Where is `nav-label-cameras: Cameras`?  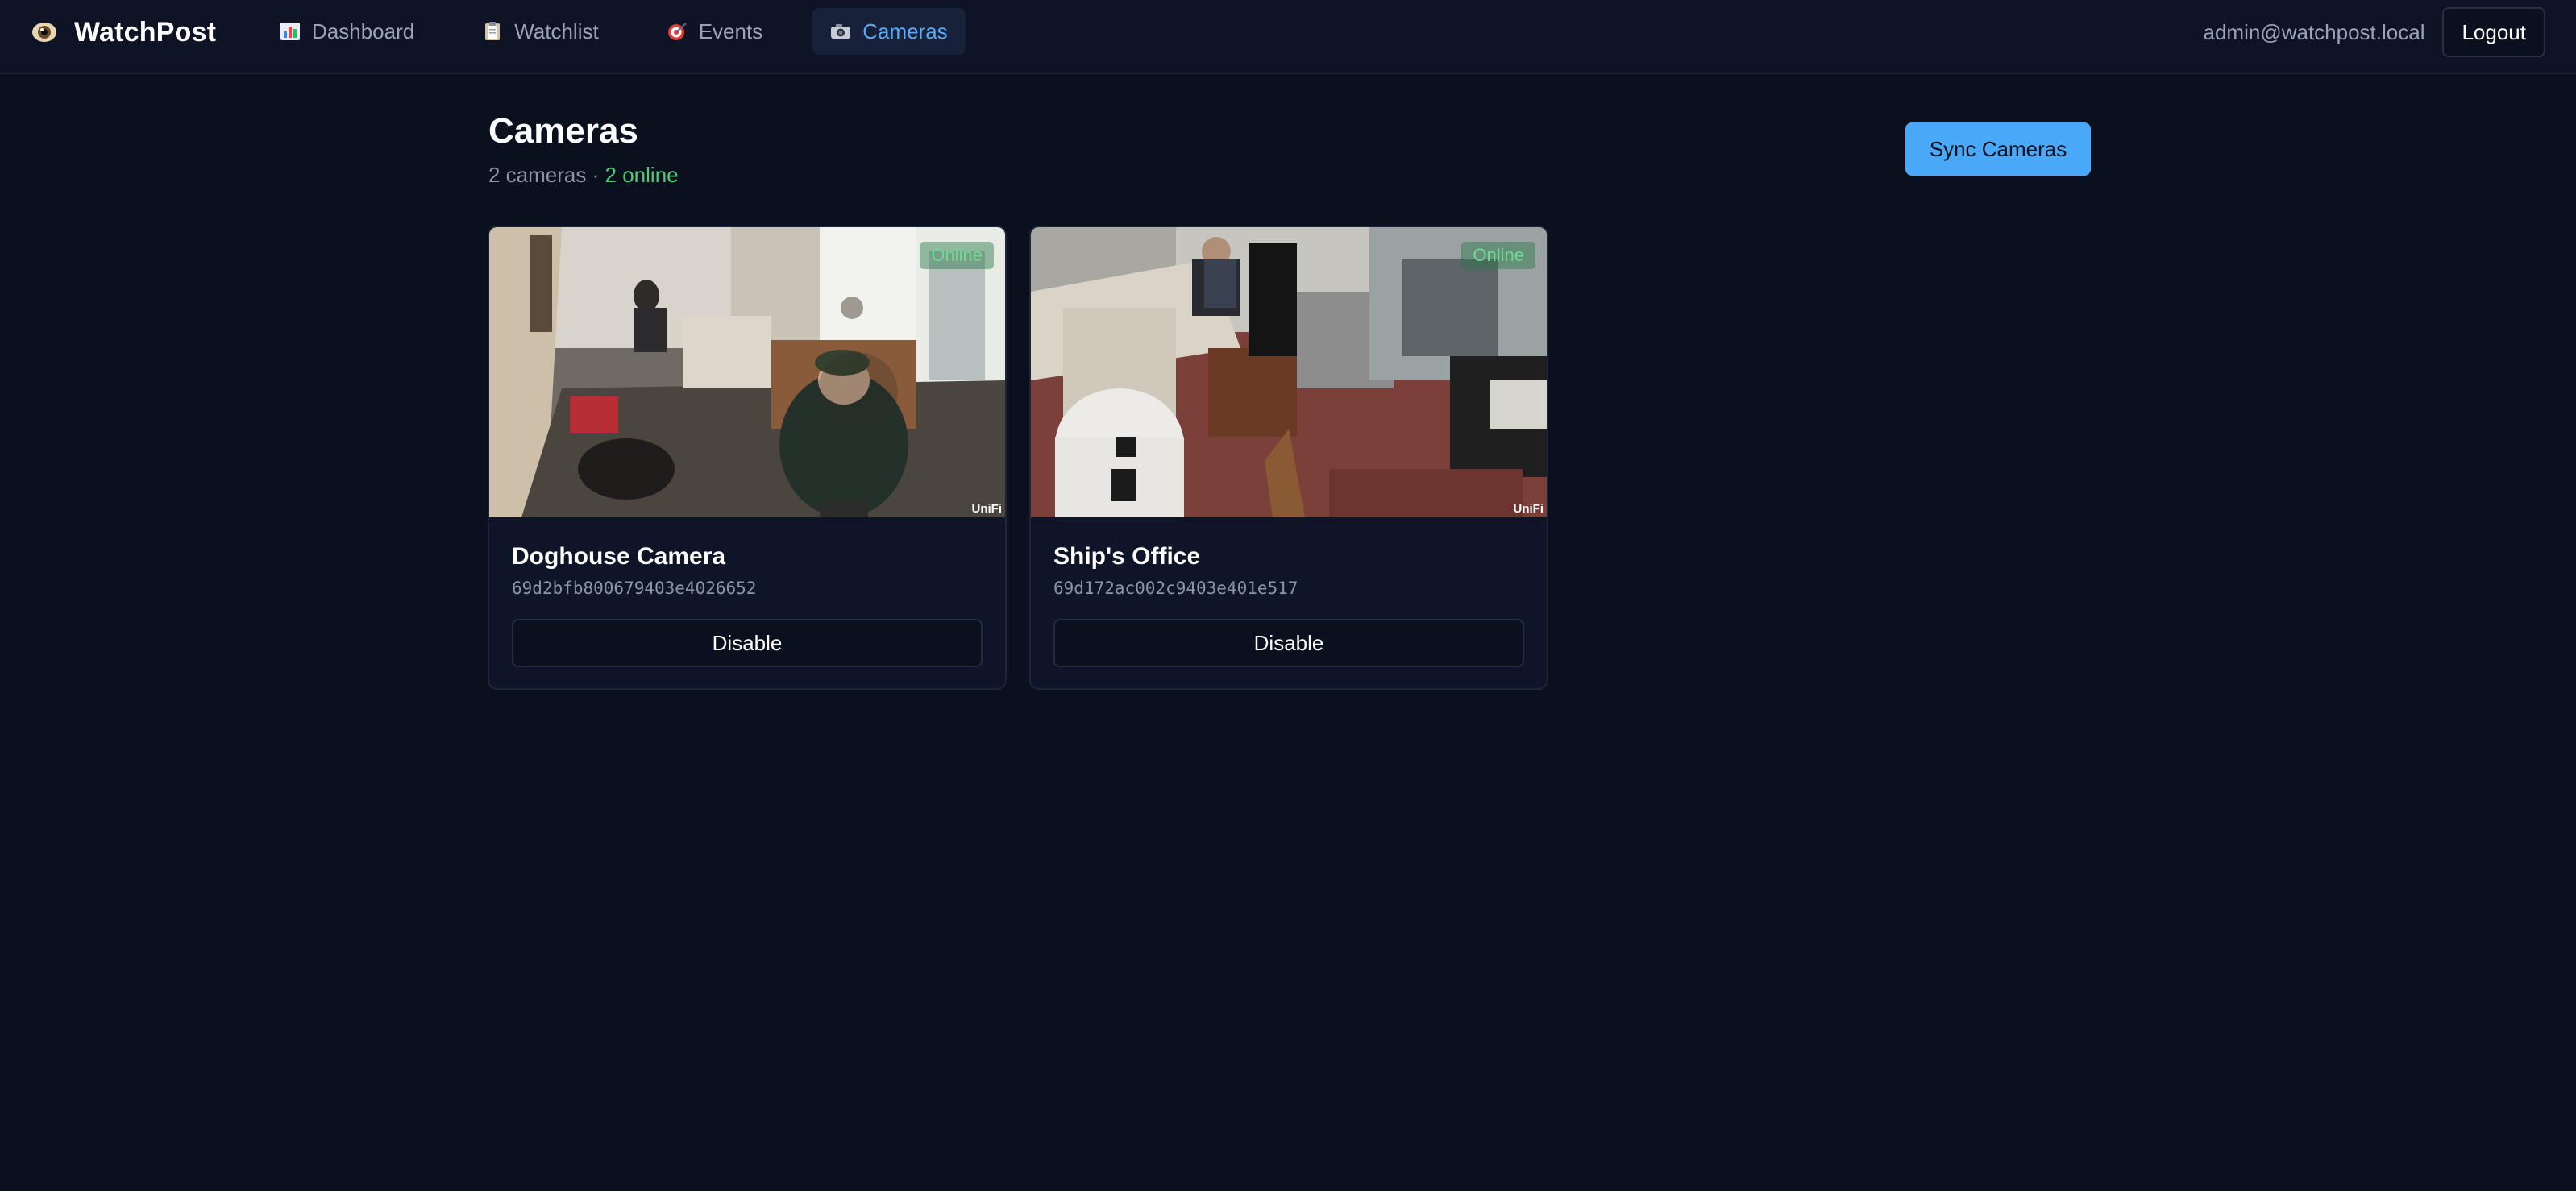
nav-label-cameras: Cameras is located at coordinates (905, 31).